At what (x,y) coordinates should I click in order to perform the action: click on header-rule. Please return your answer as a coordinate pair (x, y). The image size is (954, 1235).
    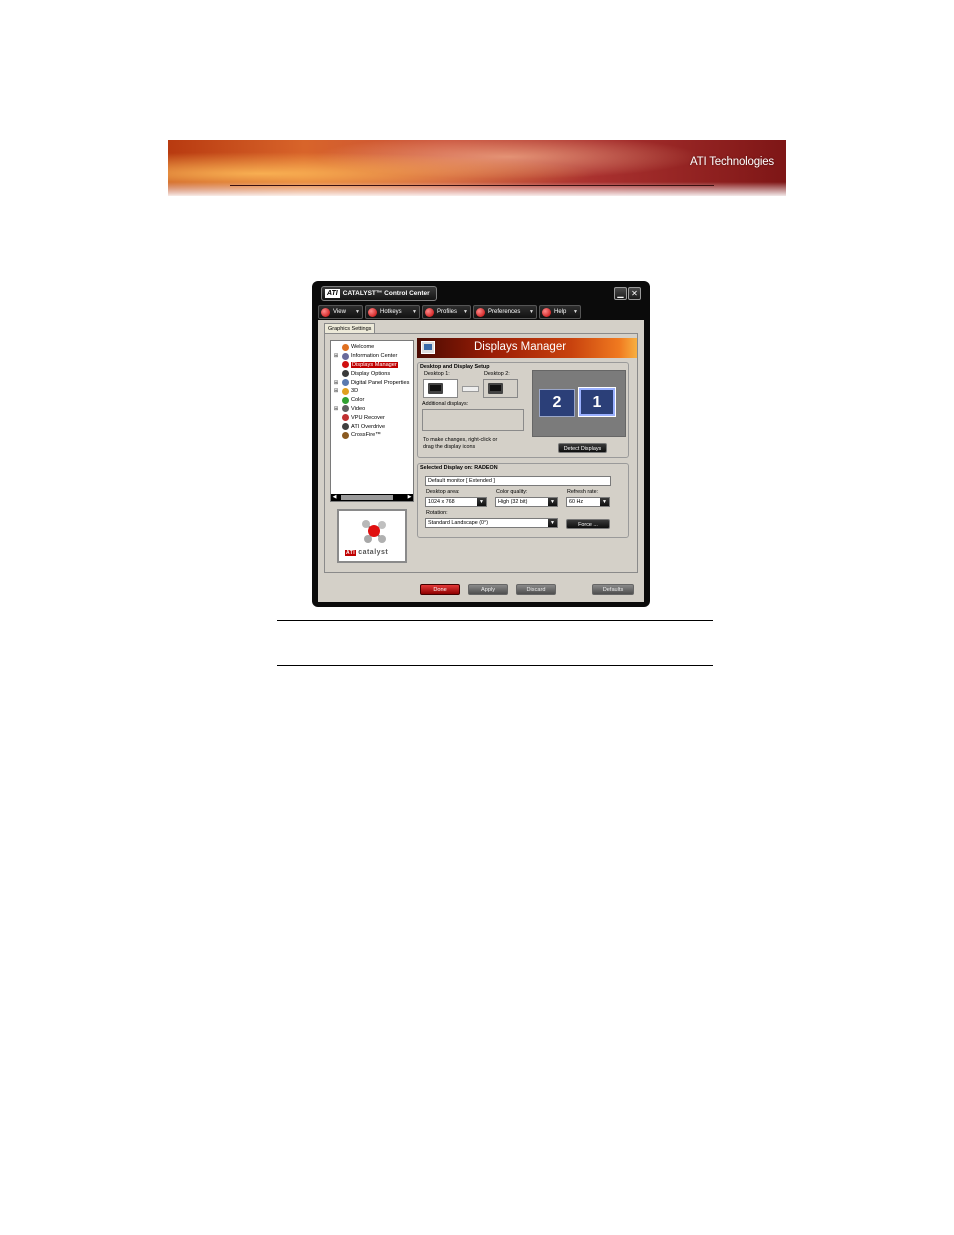
    Looking at the image, I should click on (472, 185).